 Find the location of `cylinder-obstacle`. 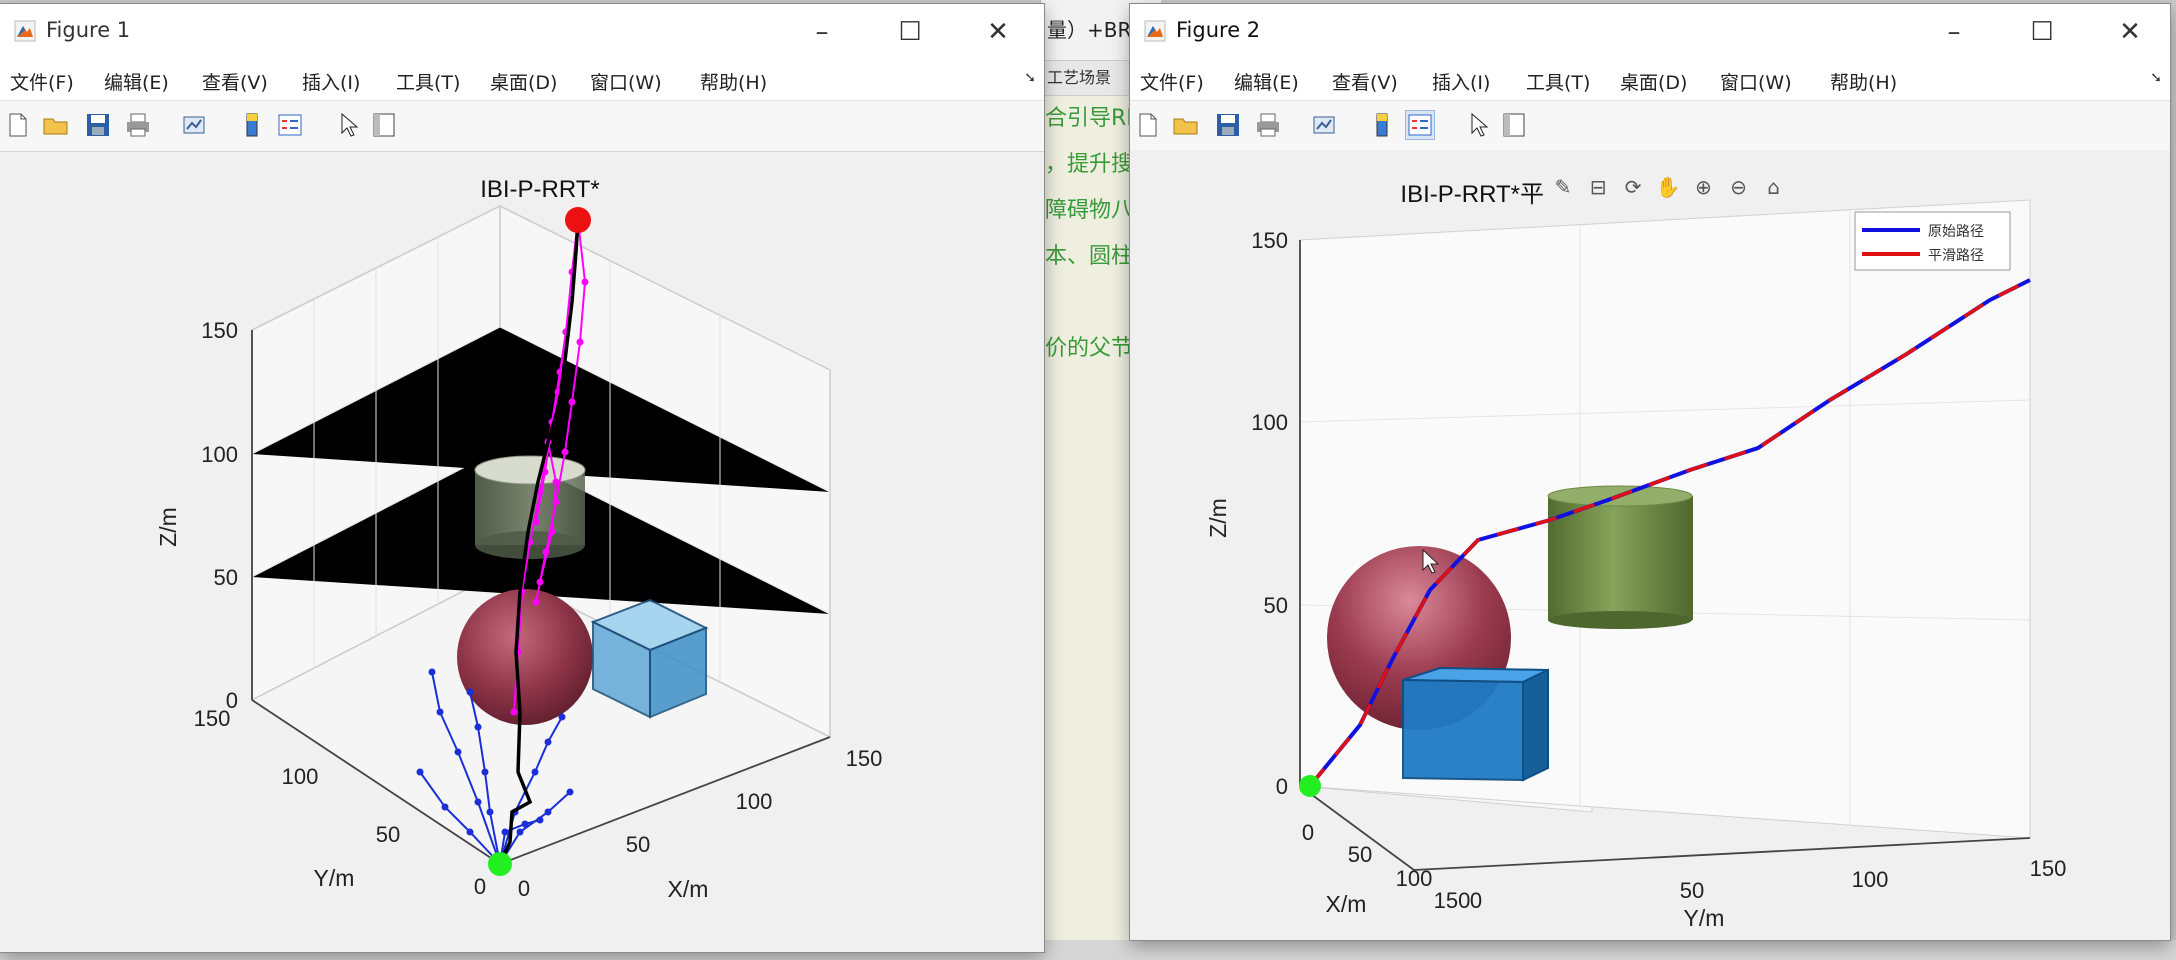

cylinder-obstacle is located at coordinates (1620, 557).